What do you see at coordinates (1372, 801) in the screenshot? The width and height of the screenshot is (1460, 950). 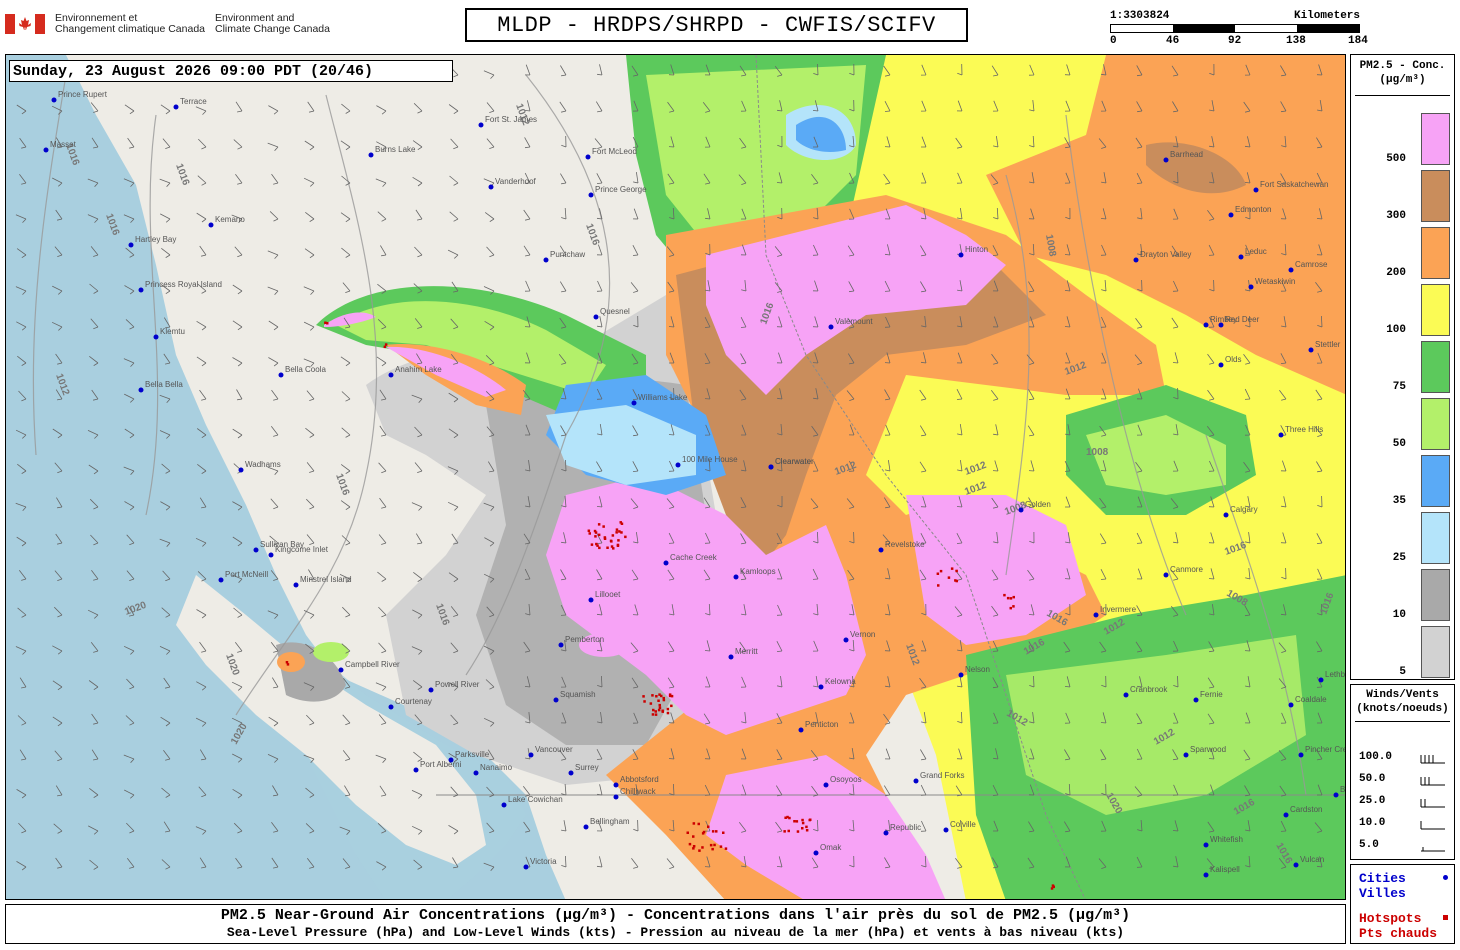 I see `wind-speed-label: 25.0` at bounding box center [1372, 801].